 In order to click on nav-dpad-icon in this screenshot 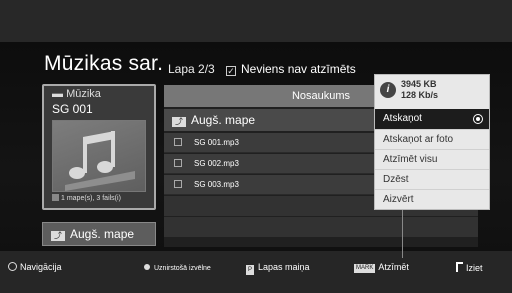, I will do `click(12, 266)`.